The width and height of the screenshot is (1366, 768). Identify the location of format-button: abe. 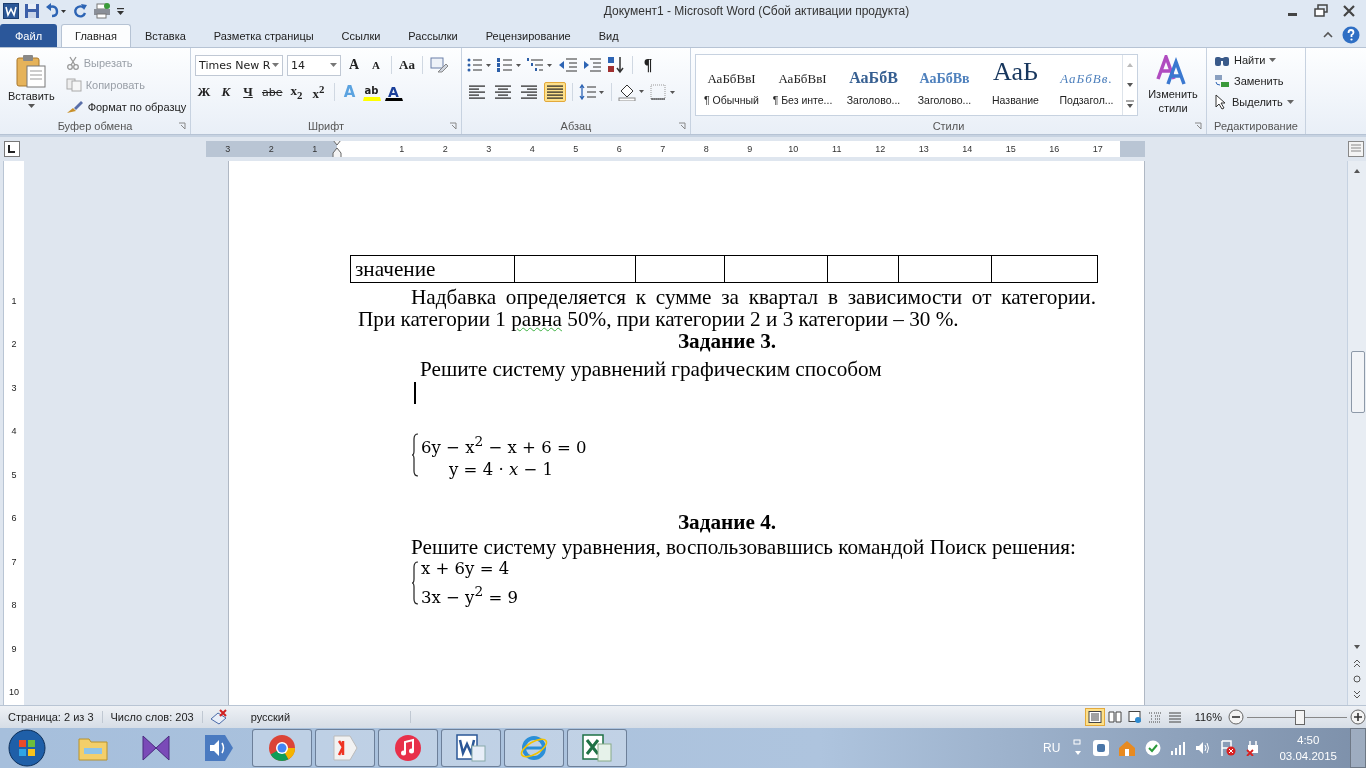
(272, 92).